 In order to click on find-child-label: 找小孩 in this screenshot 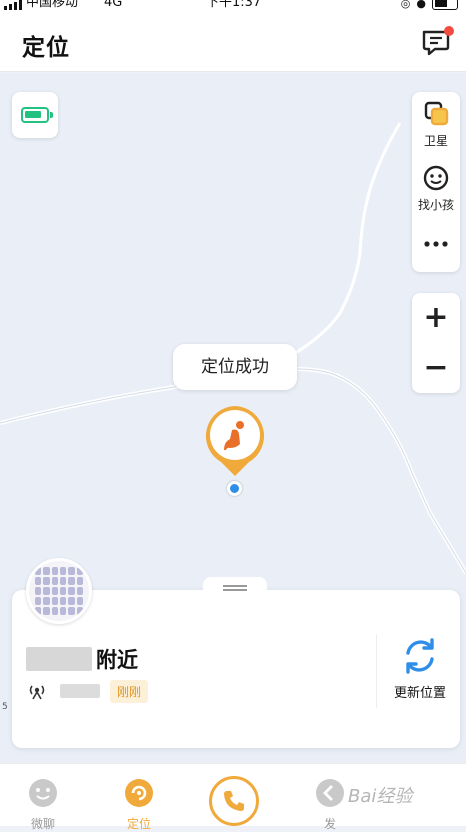, I will do `click(435, 205)`.